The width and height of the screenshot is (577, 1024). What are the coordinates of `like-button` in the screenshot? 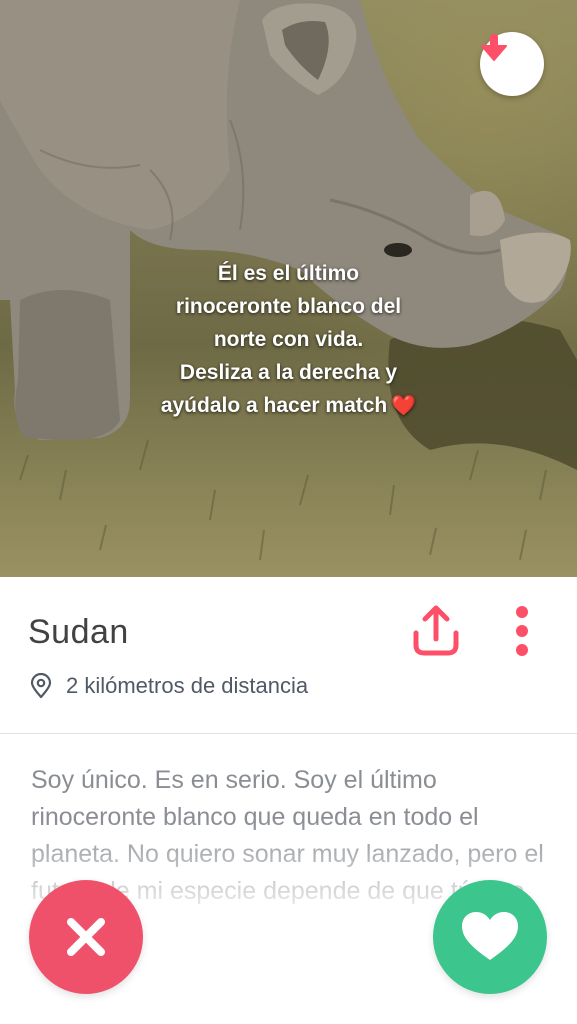 It's located at (490, 937).